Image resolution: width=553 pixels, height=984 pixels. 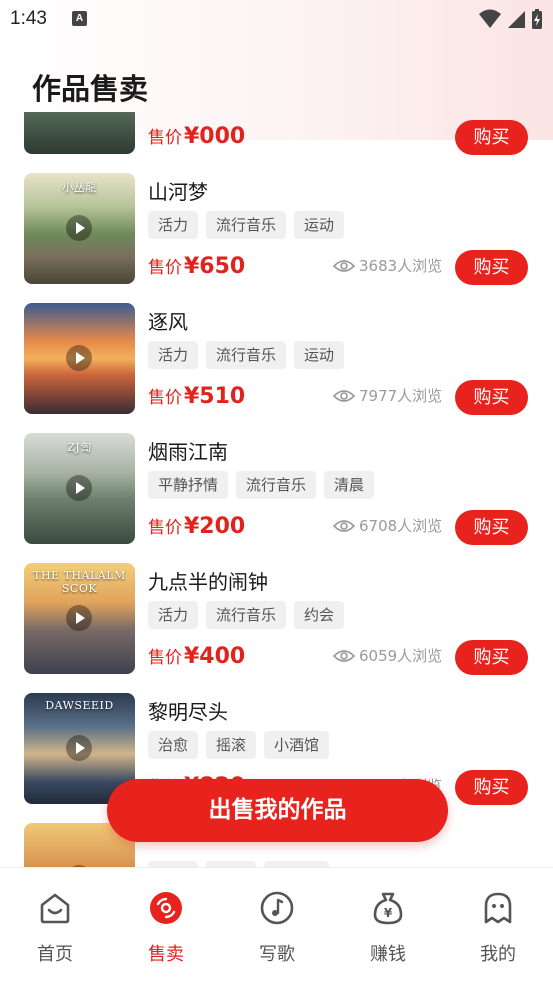 What do you see at coordinates (277, 908) in the screenshot?
I see `music-note-icon` at bounding box center [277, 908].